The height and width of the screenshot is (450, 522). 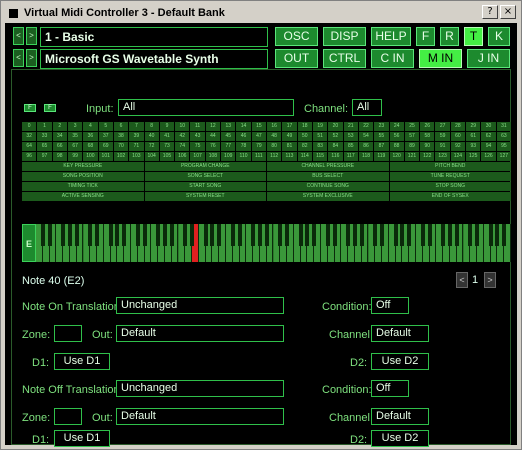 What do you see at coordinates (381, 136) in the screenshot?
I see `cc-cell: 55` at bounding box center [381, 136].